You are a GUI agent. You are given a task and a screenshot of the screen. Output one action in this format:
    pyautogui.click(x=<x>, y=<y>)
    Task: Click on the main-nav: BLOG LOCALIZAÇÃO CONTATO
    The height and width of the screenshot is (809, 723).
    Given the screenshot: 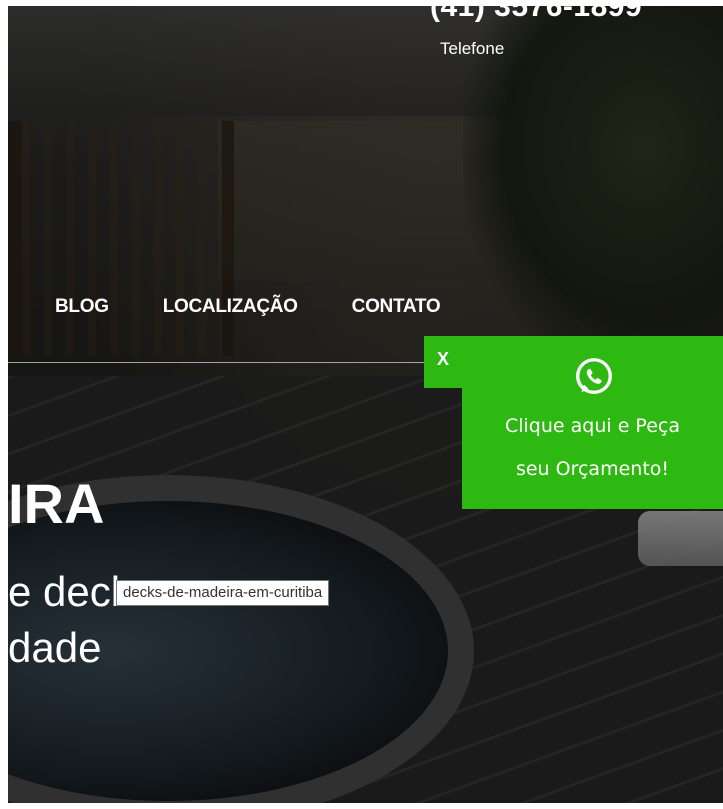 What is the action you would take?
    pyautogui.click(x=248, y=307)
    